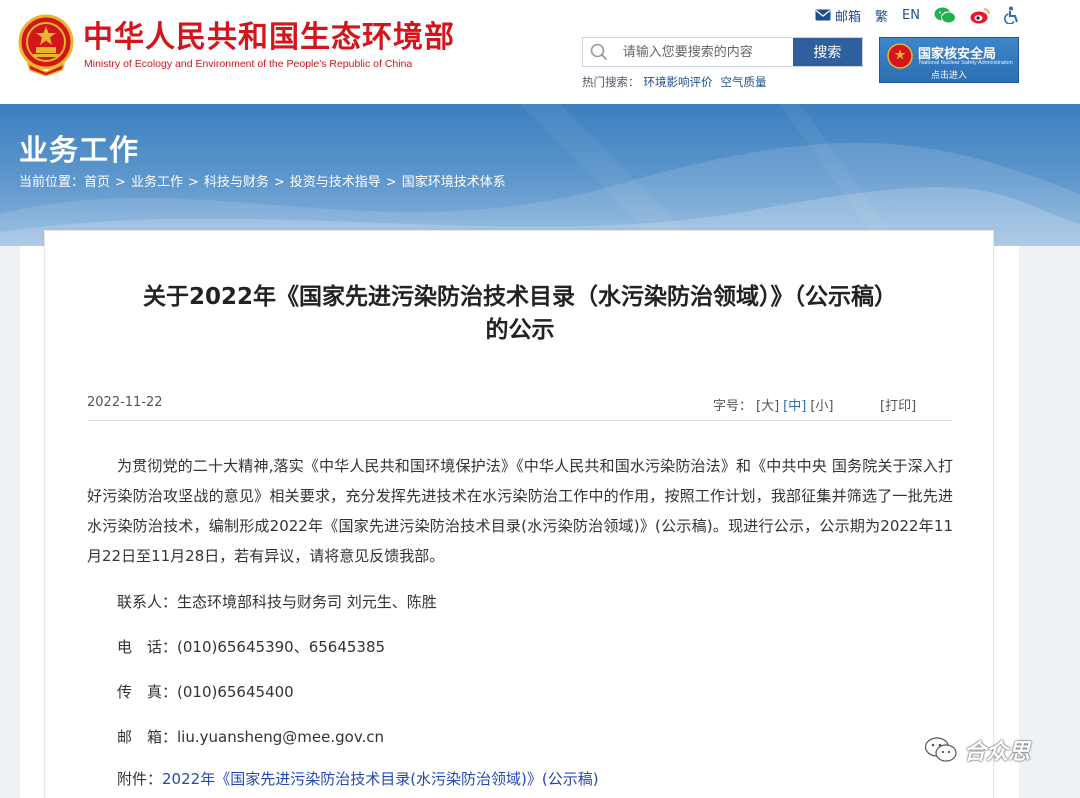 The width and height of the screenshot is (1080, 798). What do you see at coordinates (827, 52) in the screenshot?
I see `search-button: 搜索` at bounding box center [827, 52].